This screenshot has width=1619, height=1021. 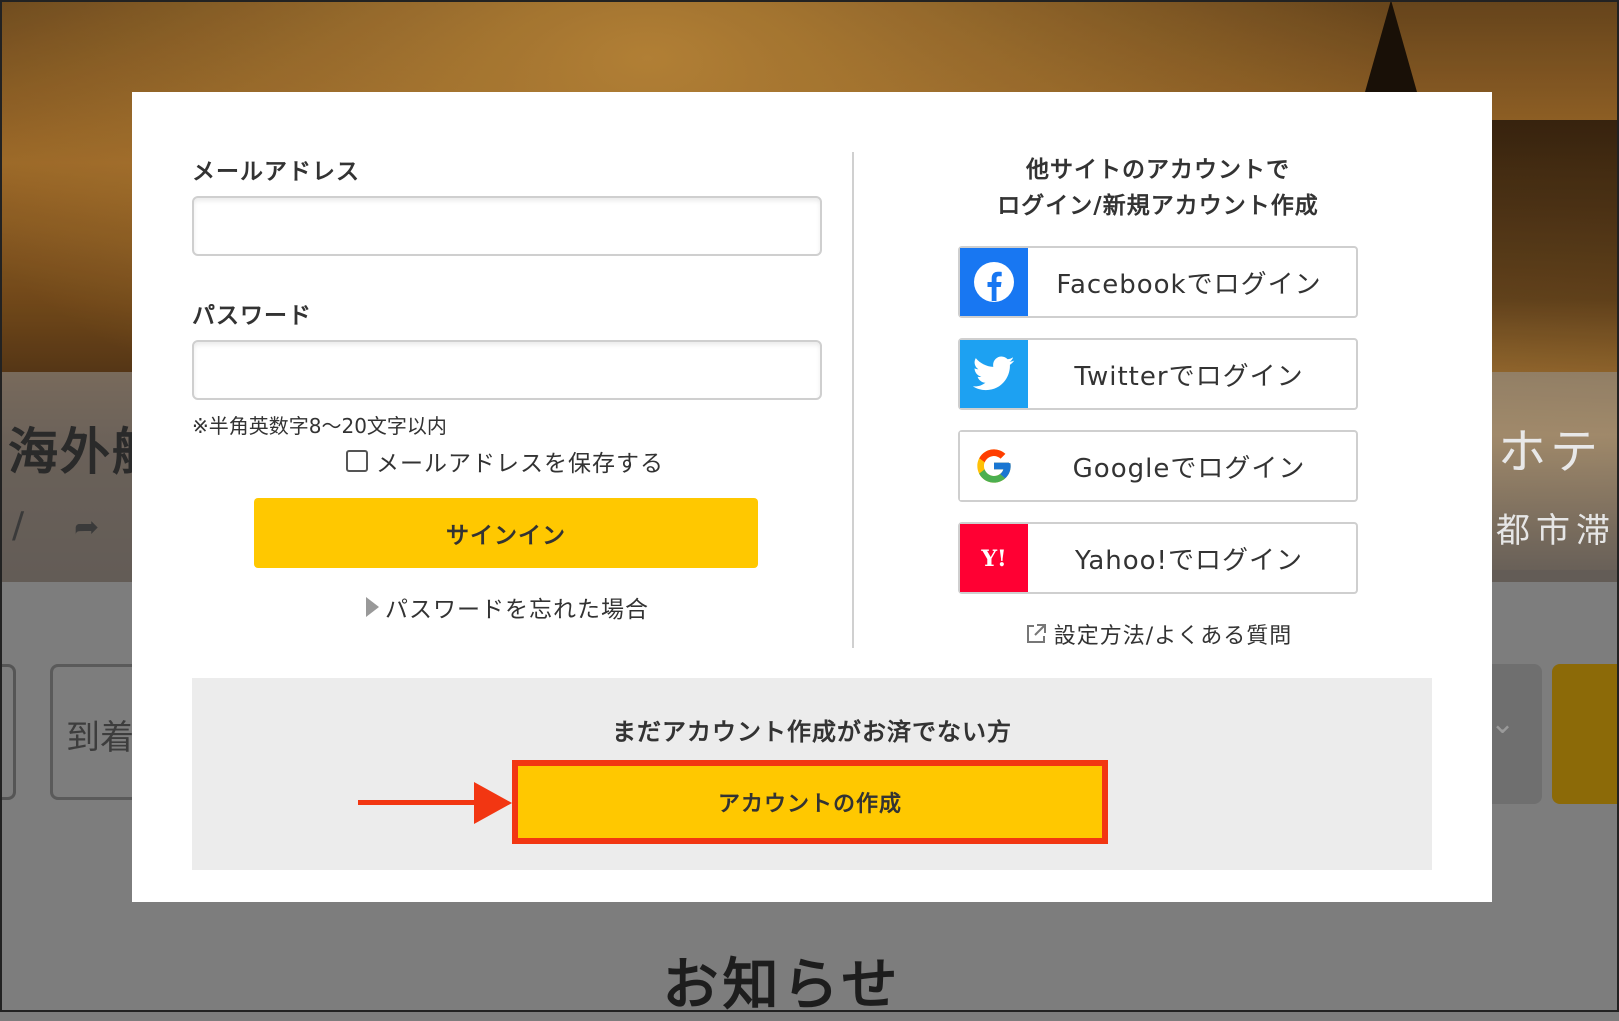 What do you see at coordinates (1189, 468) in the screenshot?
I see `google-login-label: Googleでログイン` at bounding box center [1189, 468].